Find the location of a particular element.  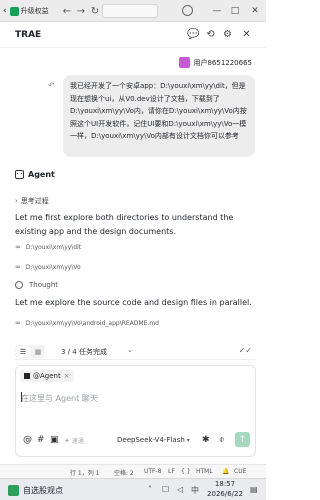

close-button: ✕ is located at coordinates (255, 11).